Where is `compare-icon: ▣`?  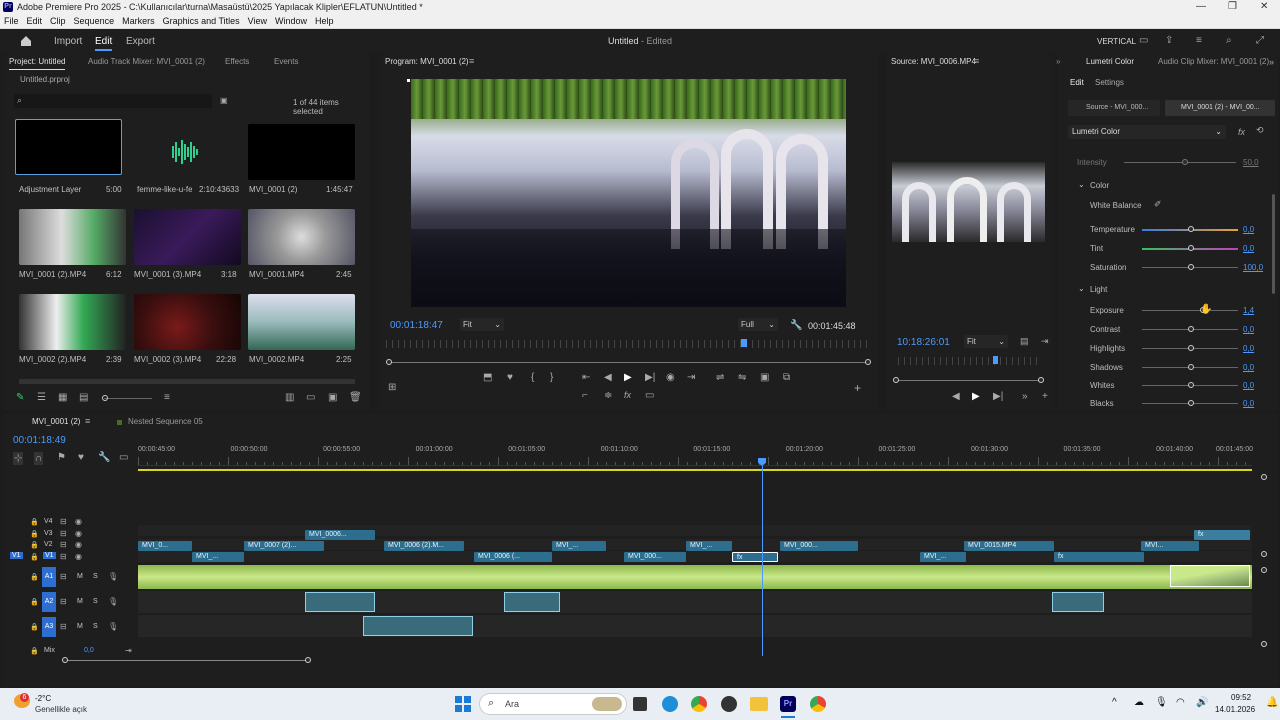 compare-icon: ▣ is located at coordinates (764, 377).